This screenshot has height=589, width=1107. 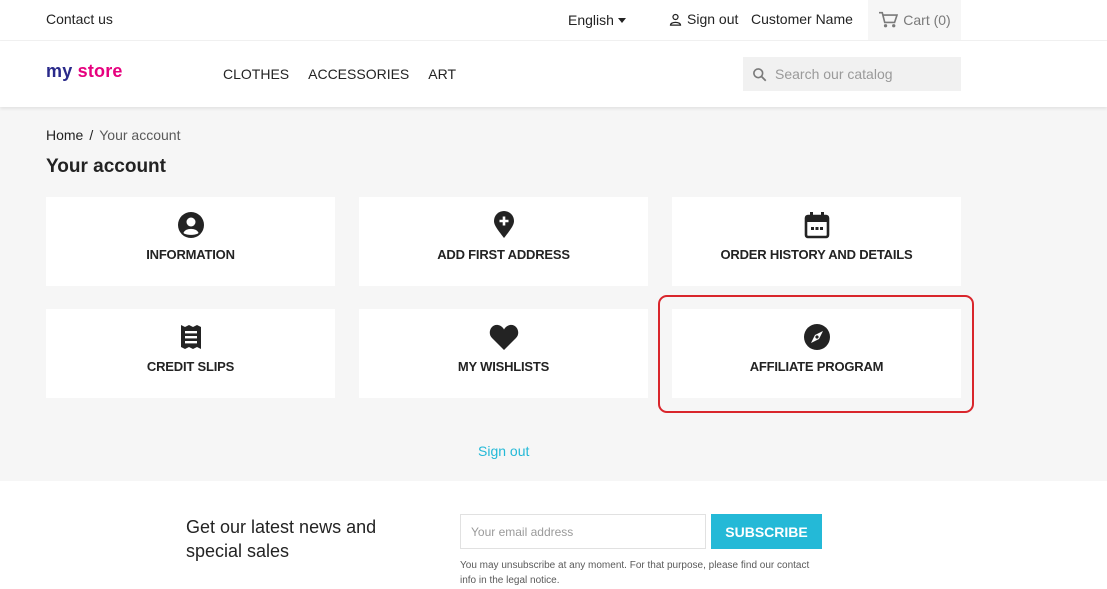 What do you see at coordinates (621, 20) in the screenshot?
I see `caret-down-icon` at bounding box center [621, 20].